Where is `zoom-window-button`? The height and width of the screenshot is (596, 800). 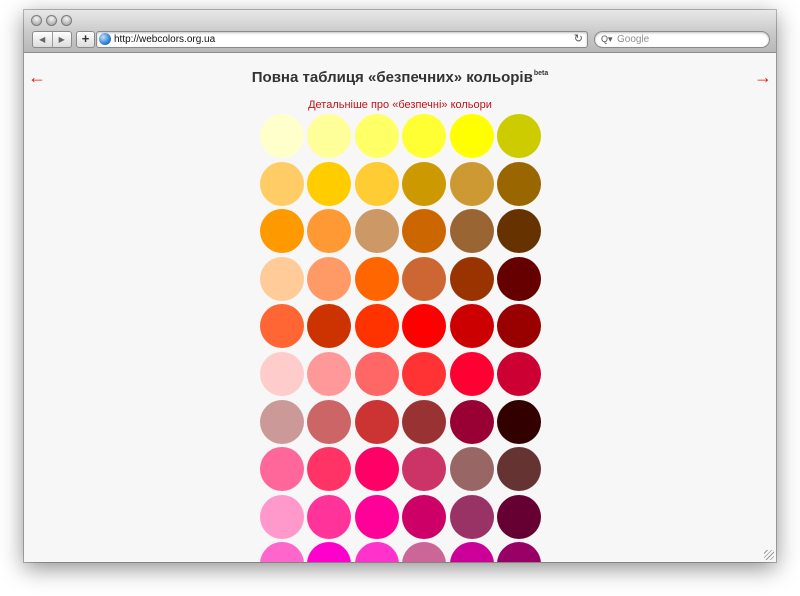 zoom-window-button is located at coordinates (66, 20).